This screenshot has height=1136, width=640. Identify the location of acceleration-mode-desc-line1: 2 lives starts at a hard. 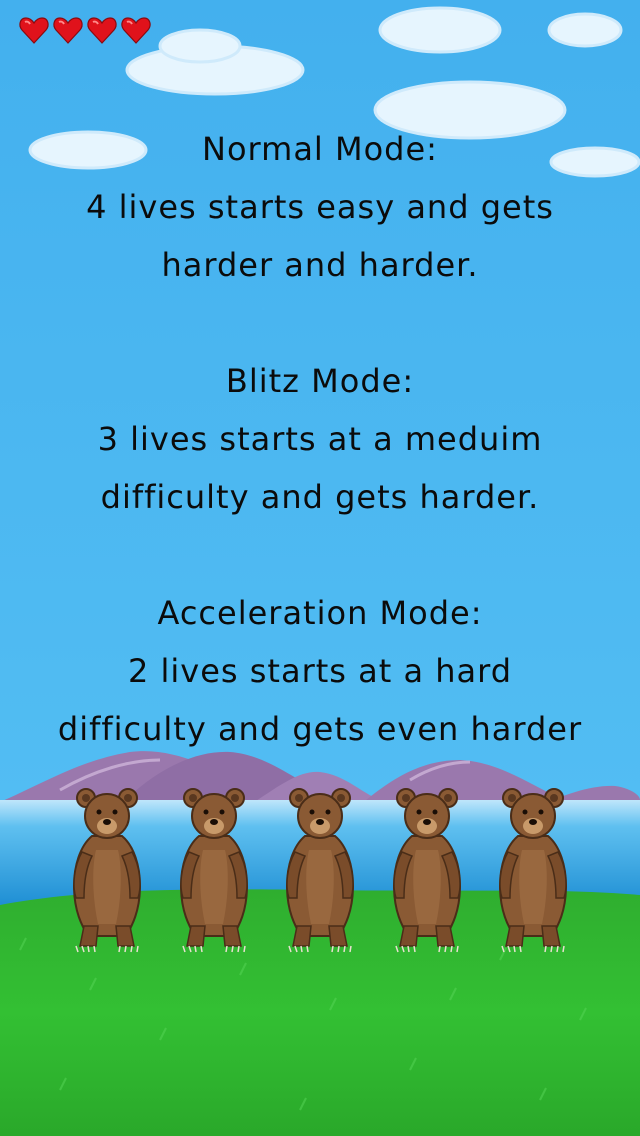
(320, 671).